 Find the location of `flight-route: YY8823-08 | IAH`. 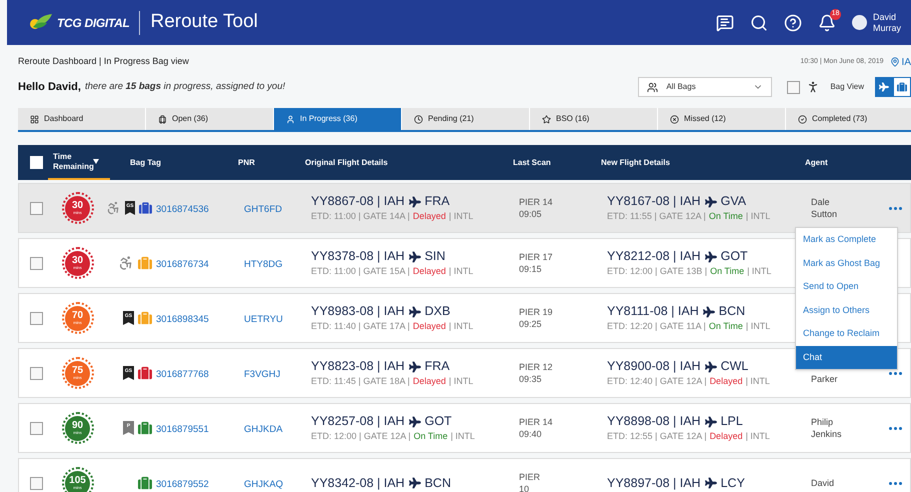

flight-route: YY8823-08 | IAH is located at coordinates (358, 366).